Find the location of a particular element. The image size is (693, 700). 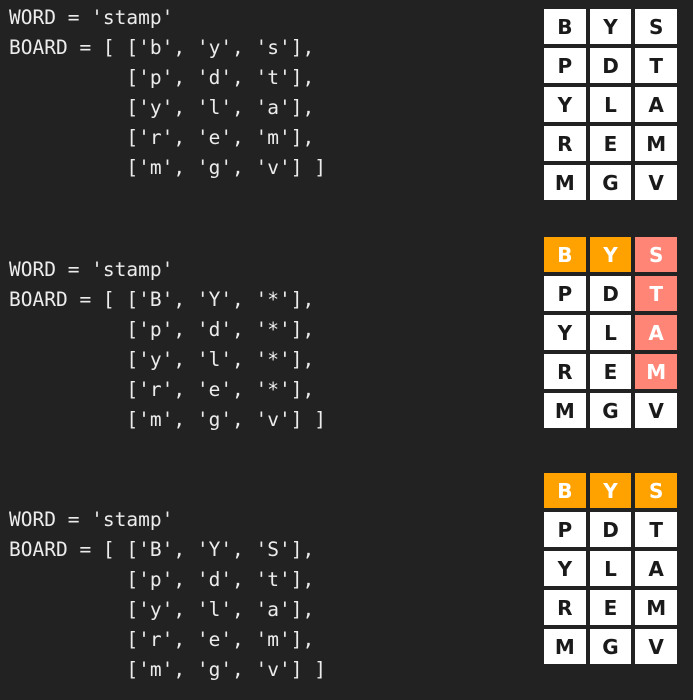

code-line: ['y', 'l', '*'], is located at coordinates (162, 359).